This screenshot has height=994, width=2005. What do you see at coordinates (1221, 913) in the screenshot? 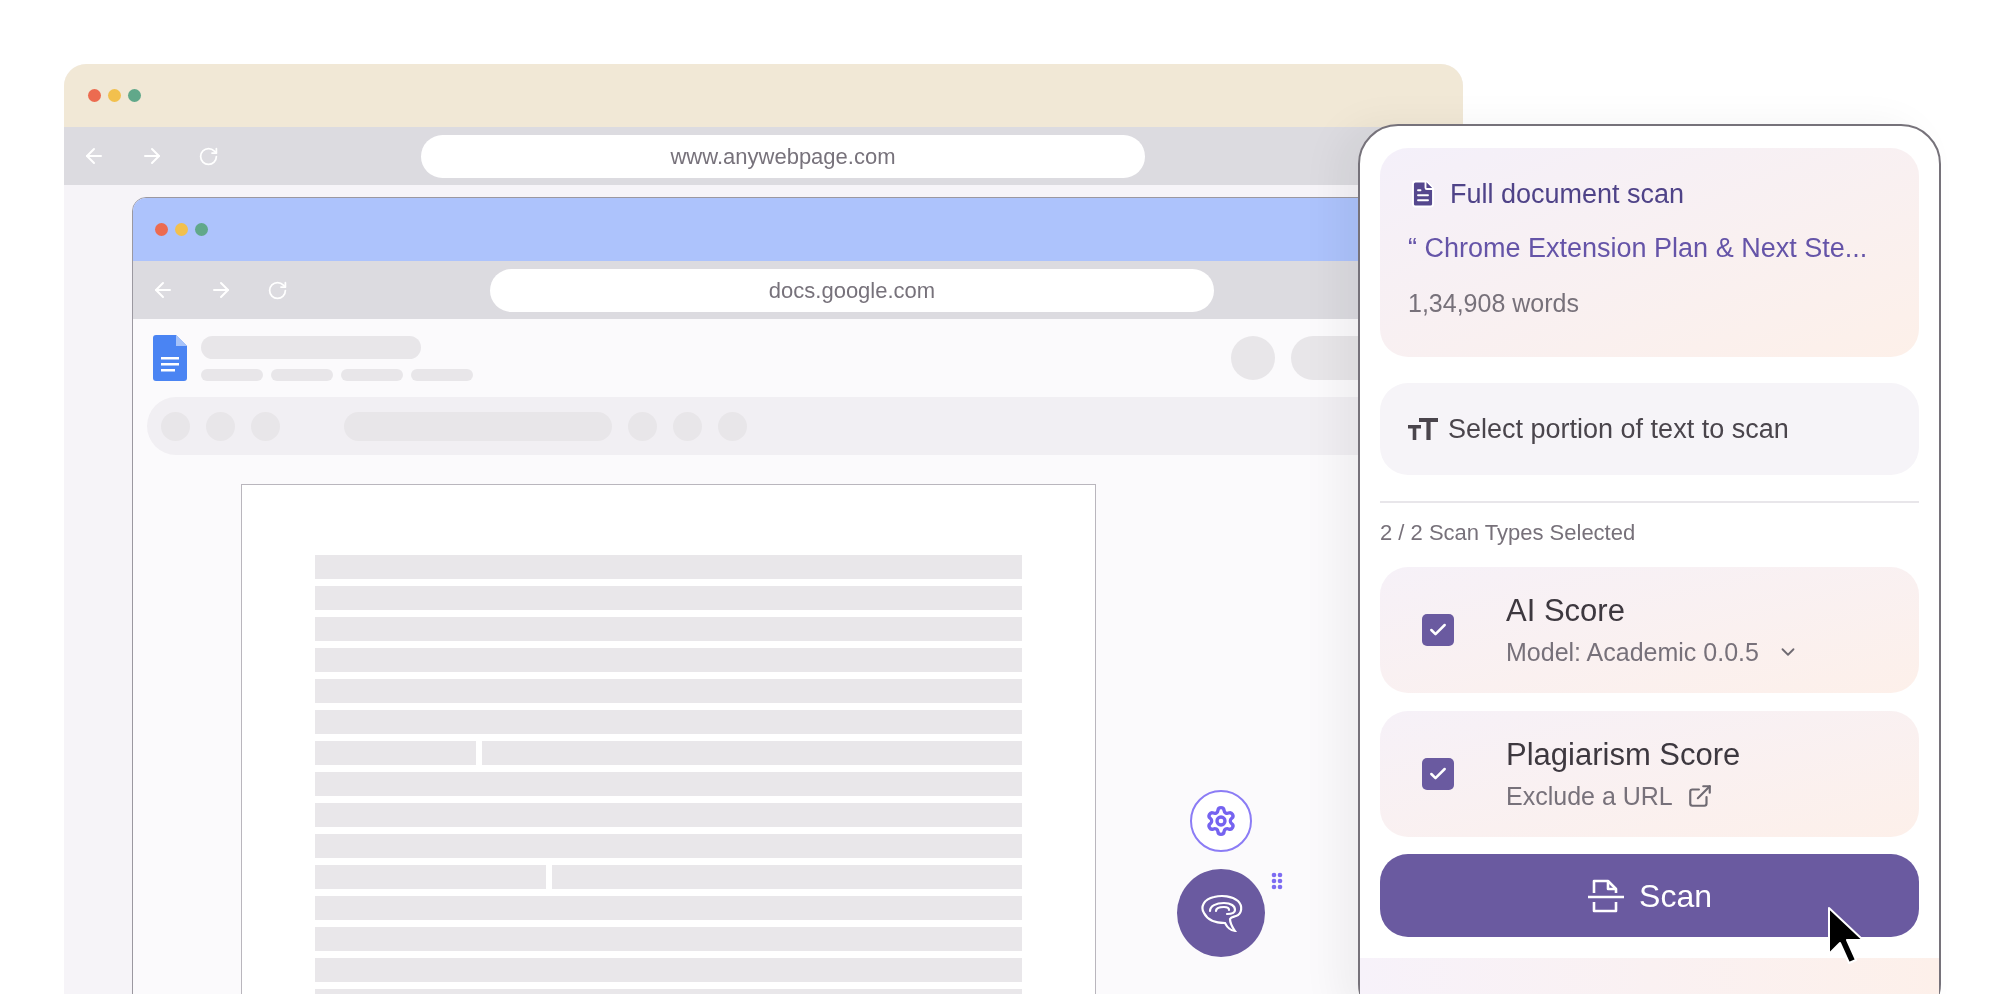
I see `brain-icon` at bounding box center [1221, 913].